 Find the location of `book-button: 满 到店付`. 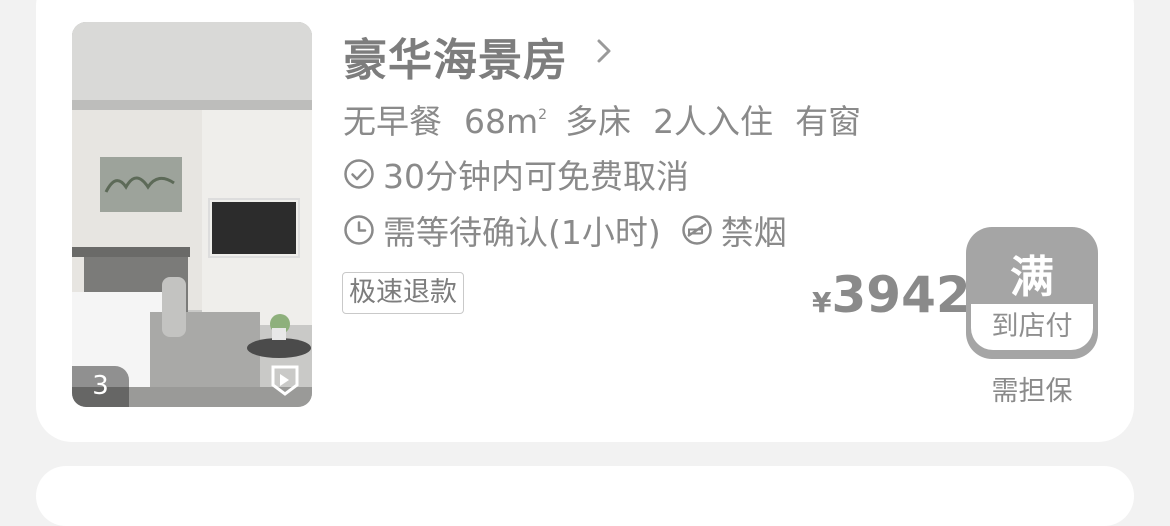

book-button: 满 到店付 is located at coordinates (1032, 293).